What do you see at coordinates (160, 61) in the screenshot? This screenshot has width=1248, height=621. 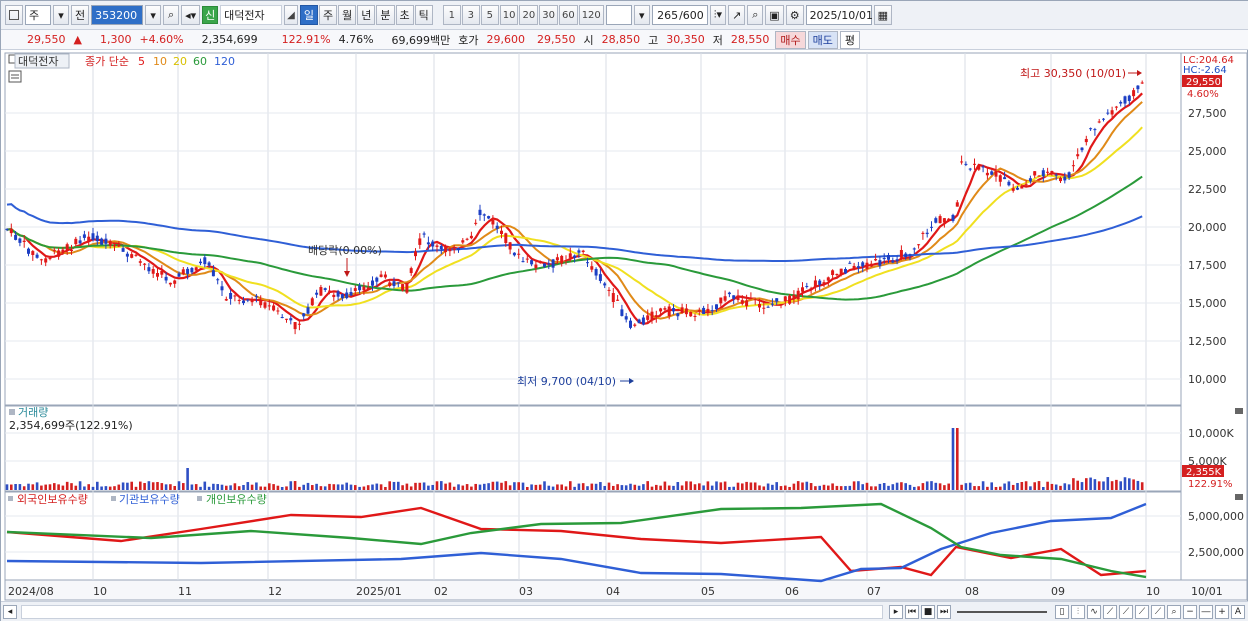 I see `ma10-label: 10` at bounding box center [160, 61].